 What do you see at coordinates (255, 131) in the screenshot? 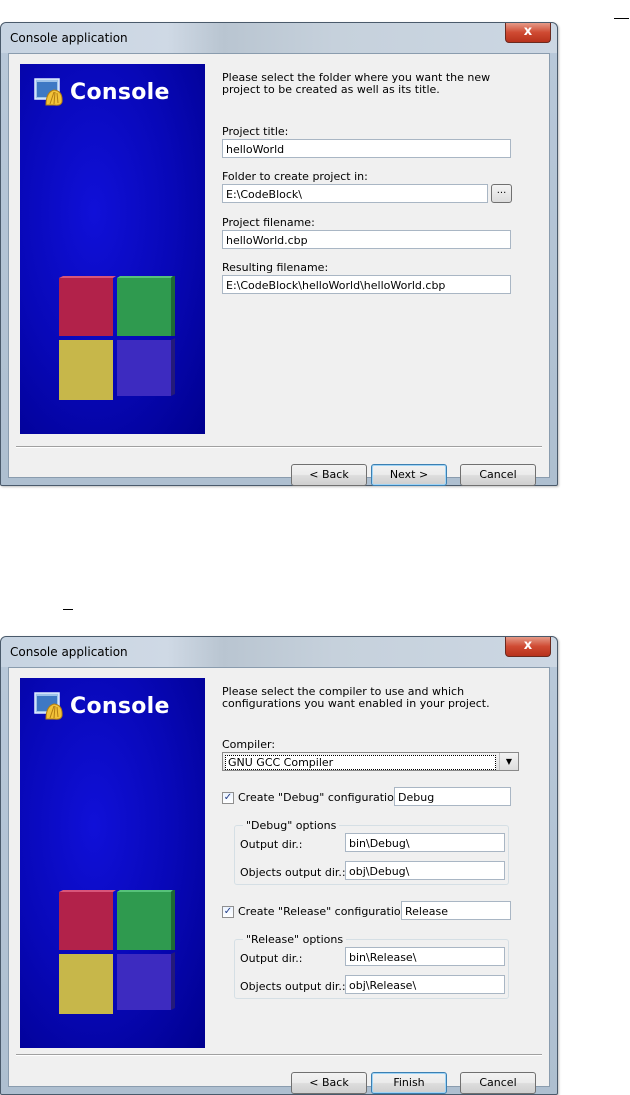
I see `project-title-label: Project title:` at bounding box center [255, 131].